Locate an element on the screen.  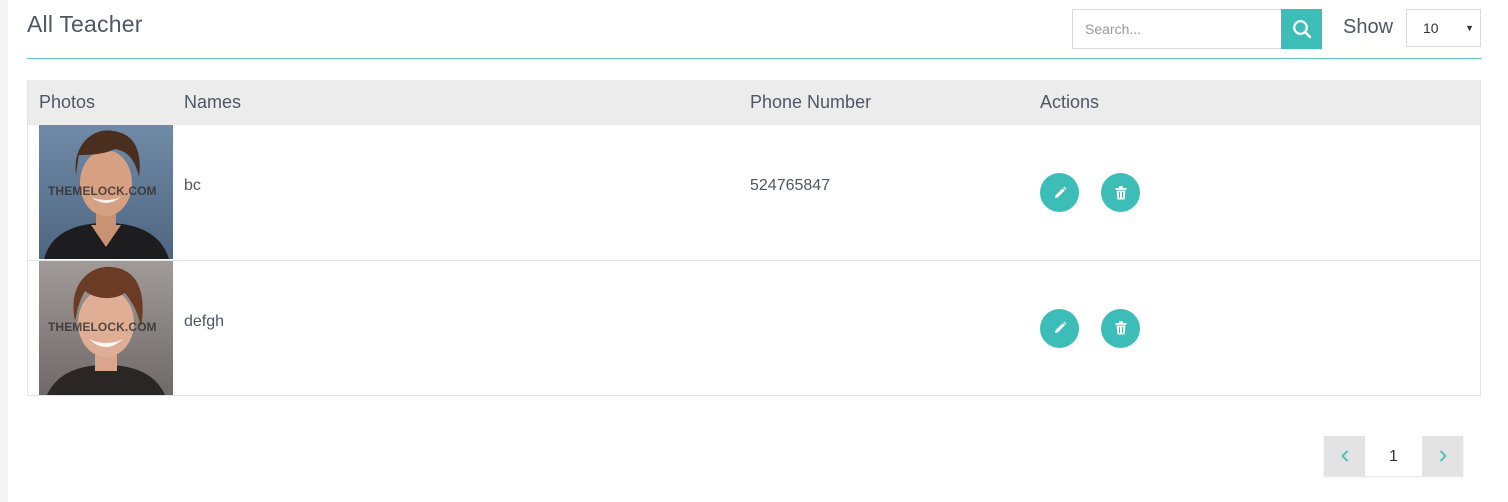
column-header-phone: Phone Number is located at coordinates (811, 102).